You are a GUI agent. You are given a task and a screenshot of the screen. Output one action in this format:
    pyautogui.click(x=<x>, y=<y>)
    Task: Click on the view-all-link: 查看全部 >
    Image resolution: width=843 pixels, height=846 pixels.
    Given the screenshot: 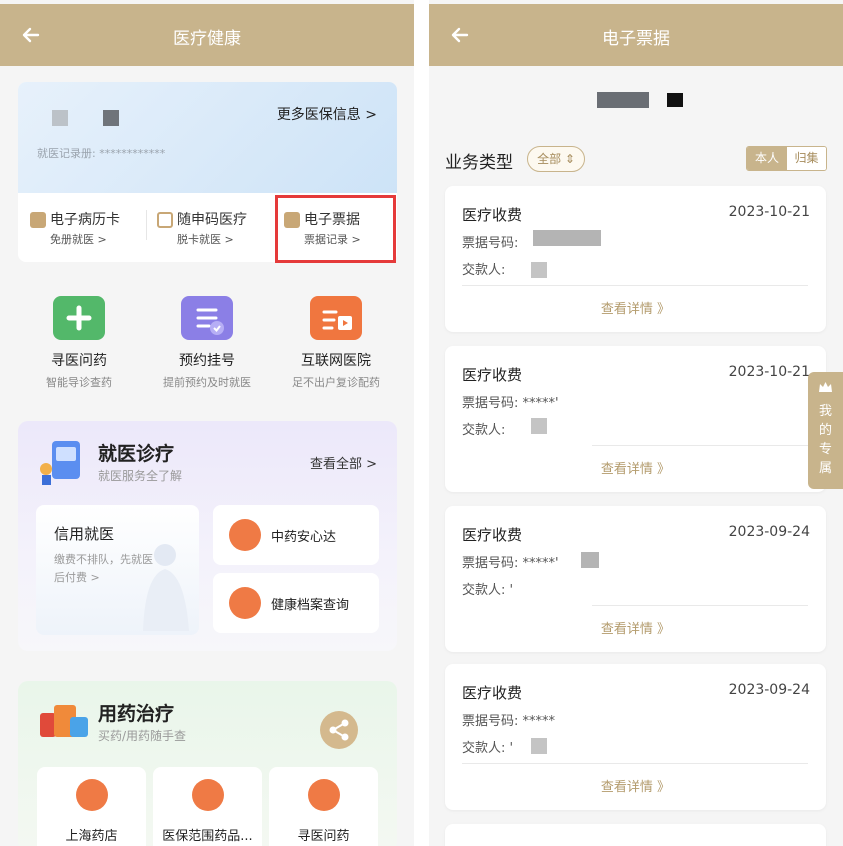 What is the action you would take?
    pyautogui.click(x=343, y=462)
    